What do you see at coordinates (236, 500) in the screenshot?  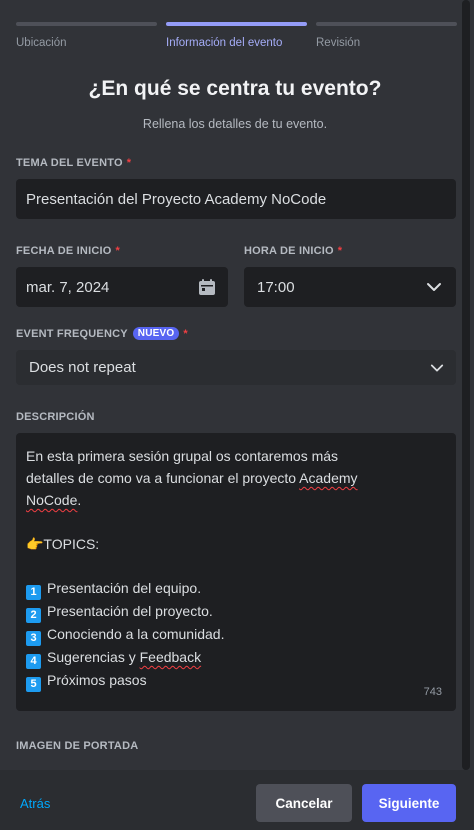 I see `description-line: NoCode.` at bounding box center [236, 500].